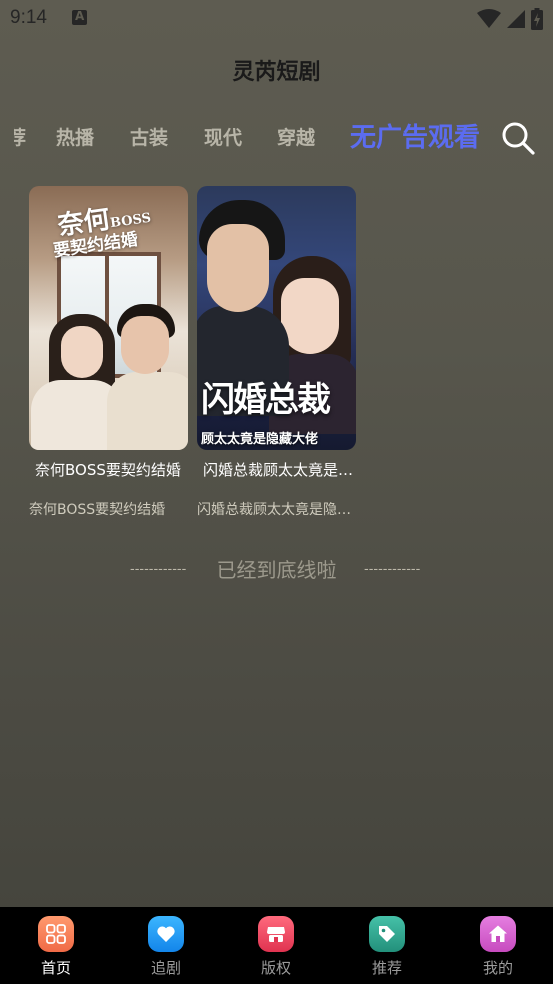 The image size is (553, 984). I want to click on tab-hot: 热播, so click(75, 138).